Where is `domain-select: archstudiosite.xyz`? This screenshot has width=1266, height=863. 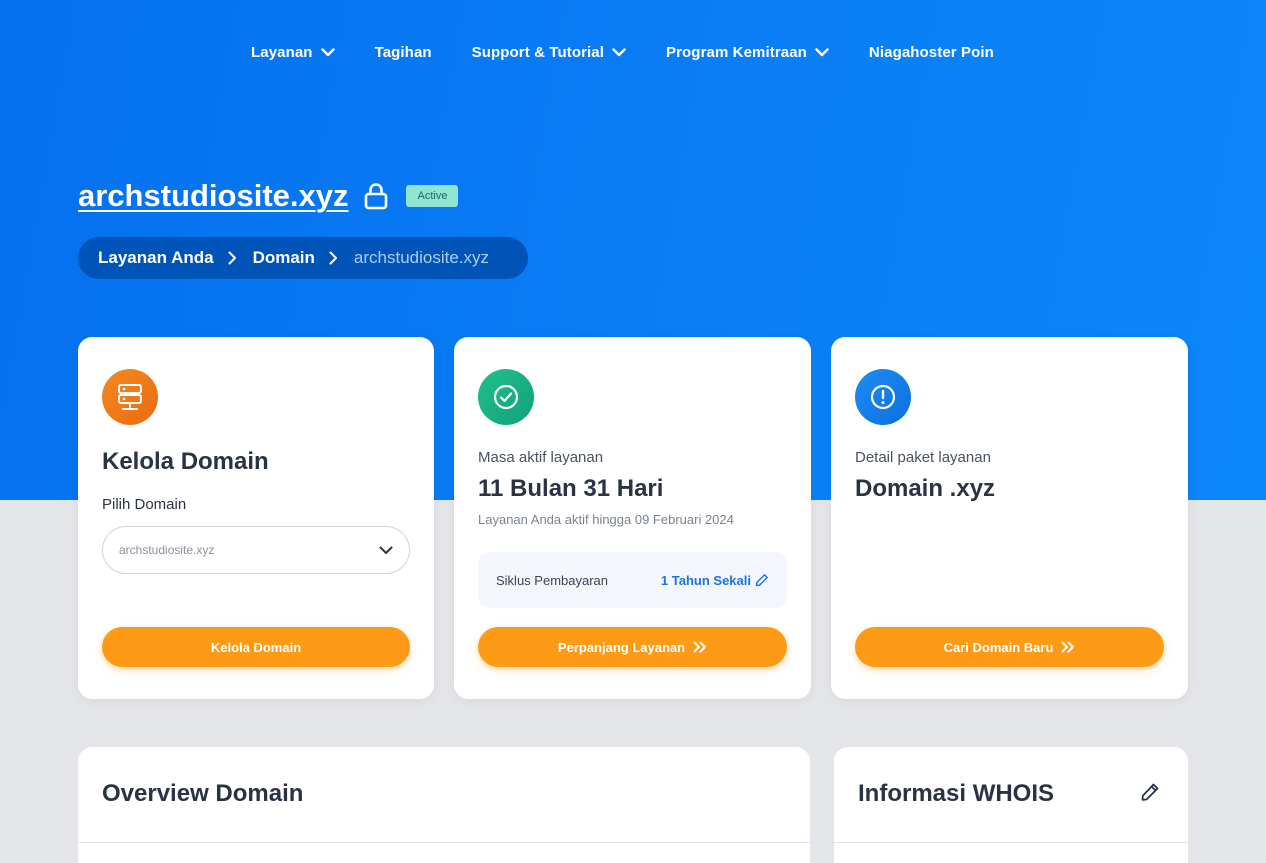 domain-select: archstudiosite.xyz is located at coordinates (256, 550).